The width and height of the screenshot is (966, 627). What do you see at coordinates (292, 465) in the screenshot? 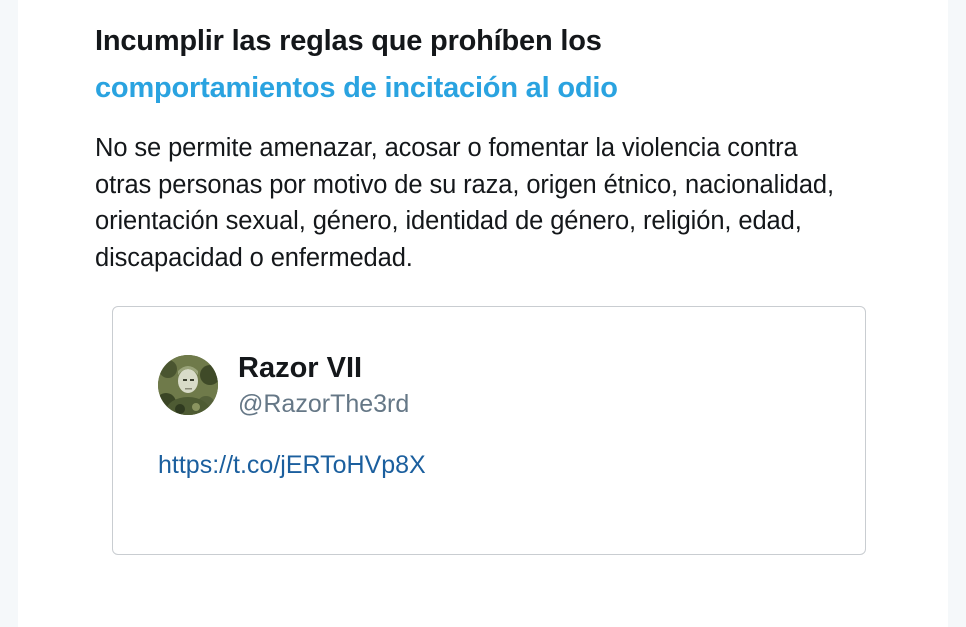
I see `tweet-link: https://t.co/jERToHVp8X` at bounding box center [292, 465].